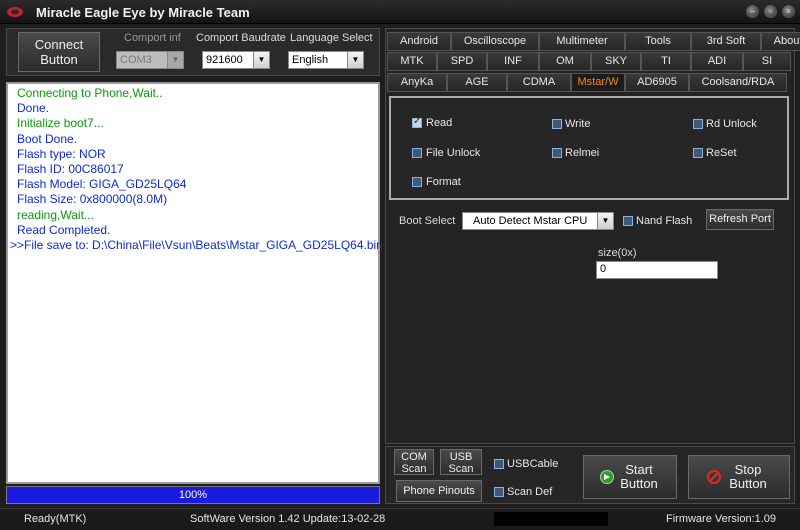  What do you see at coordinates (417, 122) in the screenshot?
I see `read-checkbox` at bounding box center [417, 122].